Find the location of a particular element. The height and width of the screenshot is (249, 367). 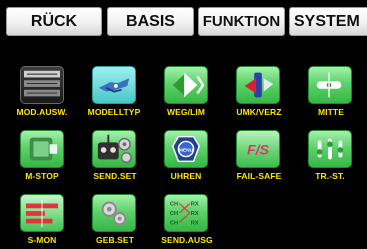

model-select-icon is located at coordinates (42, 85).